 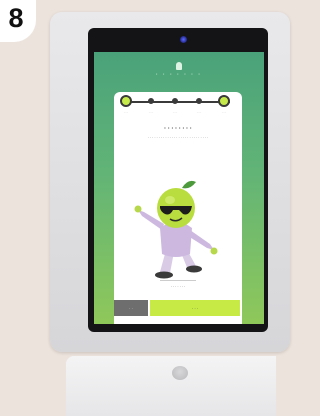 I want to click on mascot-illustration, so click(x=176, y=229).